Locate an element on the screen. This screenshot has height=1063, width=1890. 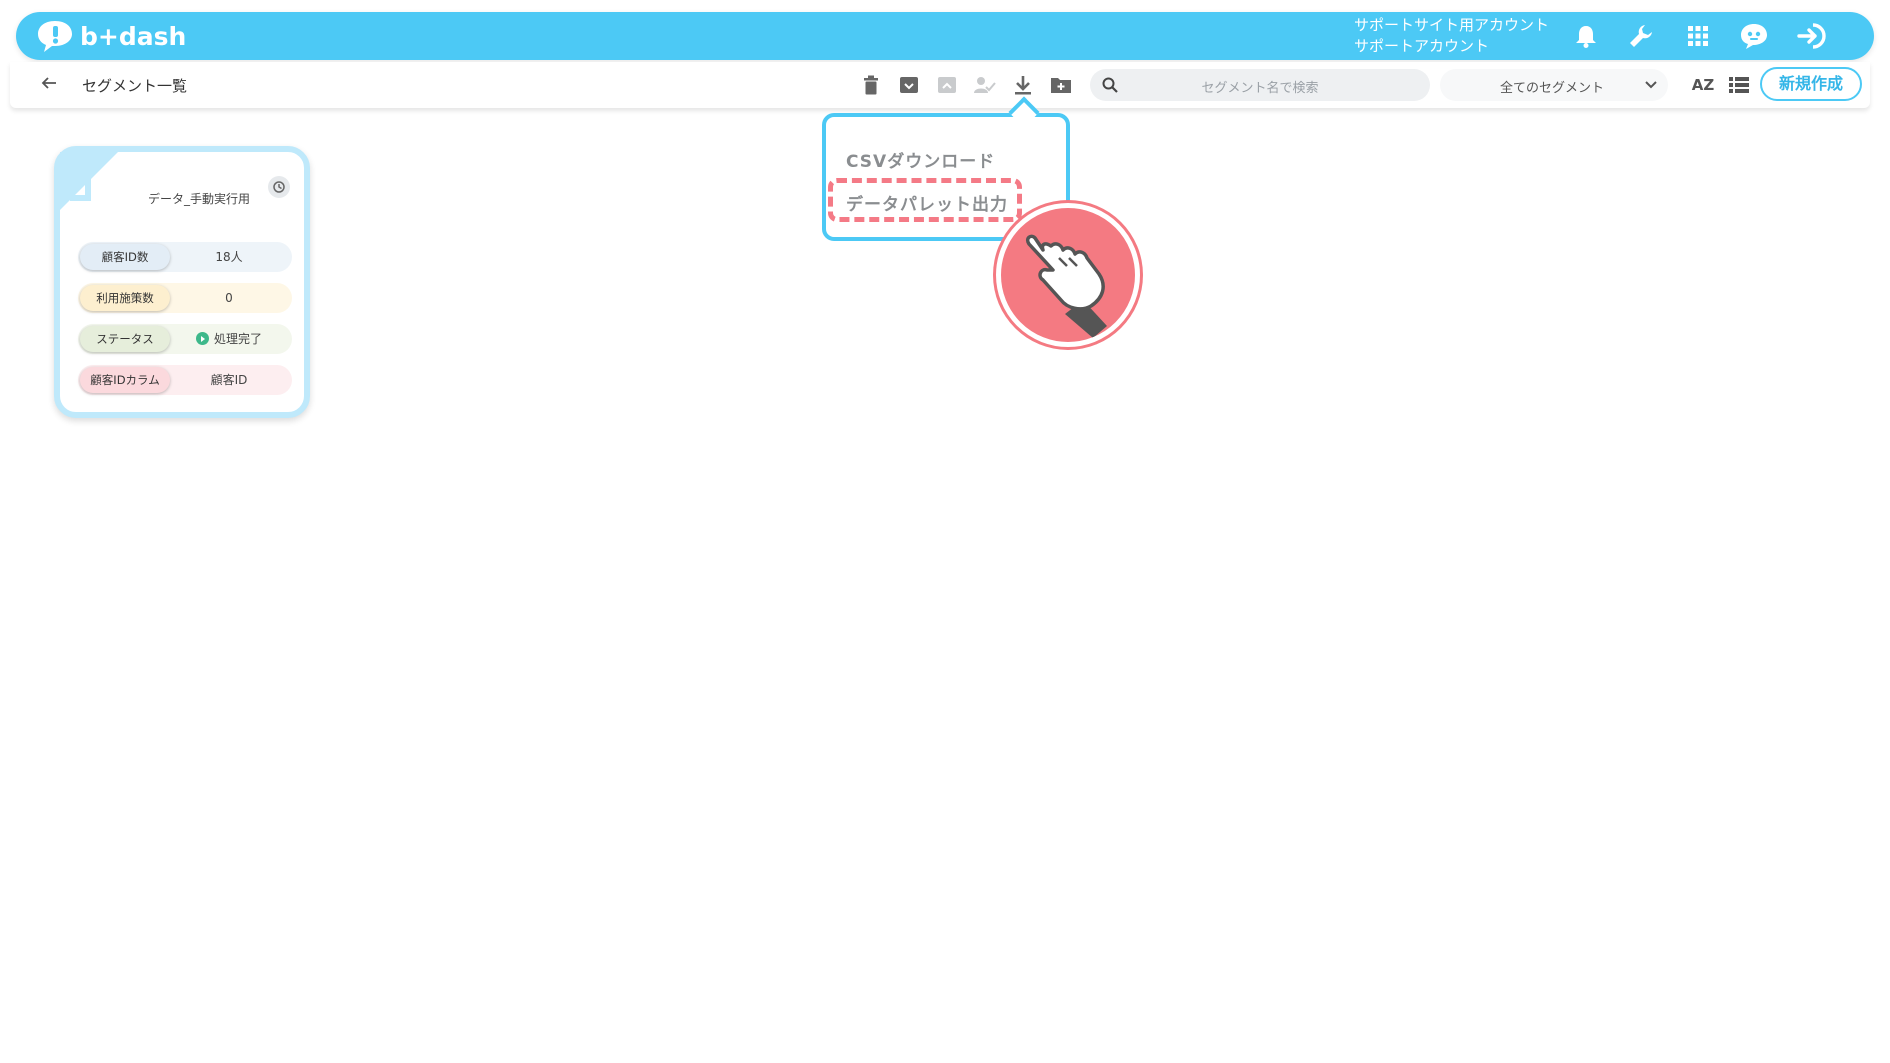
page-title: セグメント一覧 is located at coordinates (135, 86).